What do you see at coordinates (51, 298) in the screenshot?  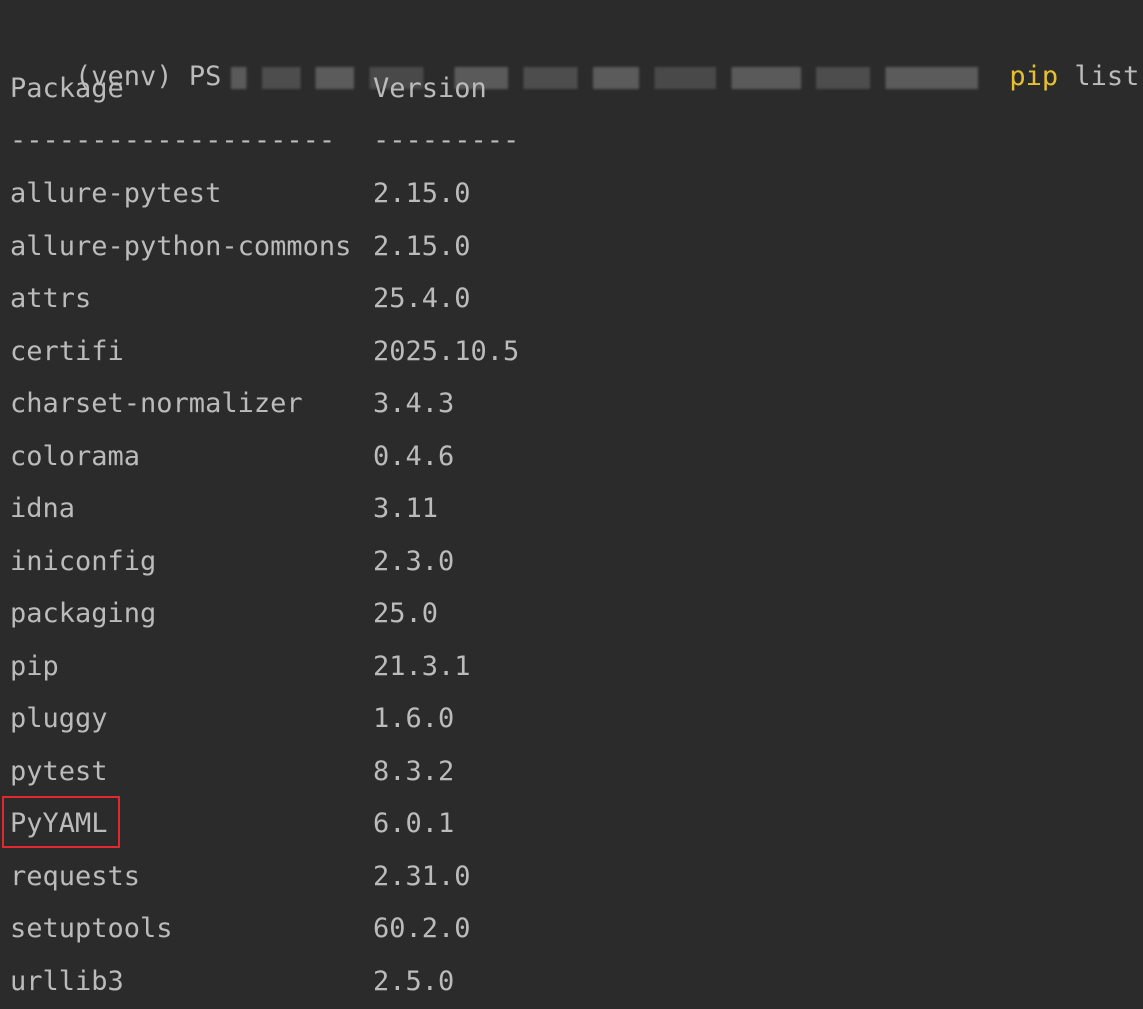 I see `package-name: attrs` at bounding box center [51, 298].